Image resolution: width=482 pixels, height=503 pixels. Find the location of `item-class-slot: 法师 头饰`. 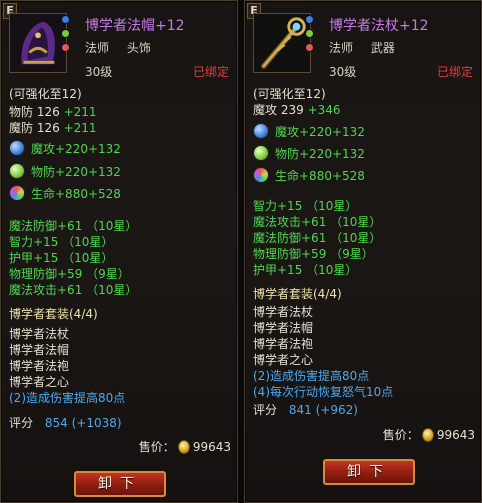

item-class-slot: 法师 头饰 is located at coordinates (125, 47).